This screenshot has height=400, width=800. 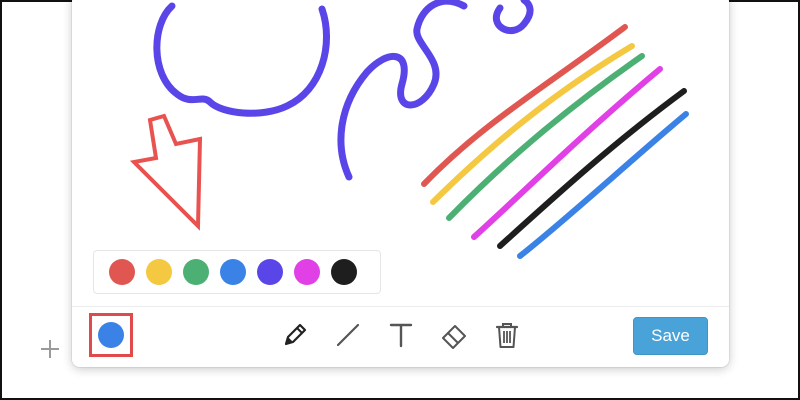 I want to click on stroke-purple-squiggle, so click(x=402, y=90).